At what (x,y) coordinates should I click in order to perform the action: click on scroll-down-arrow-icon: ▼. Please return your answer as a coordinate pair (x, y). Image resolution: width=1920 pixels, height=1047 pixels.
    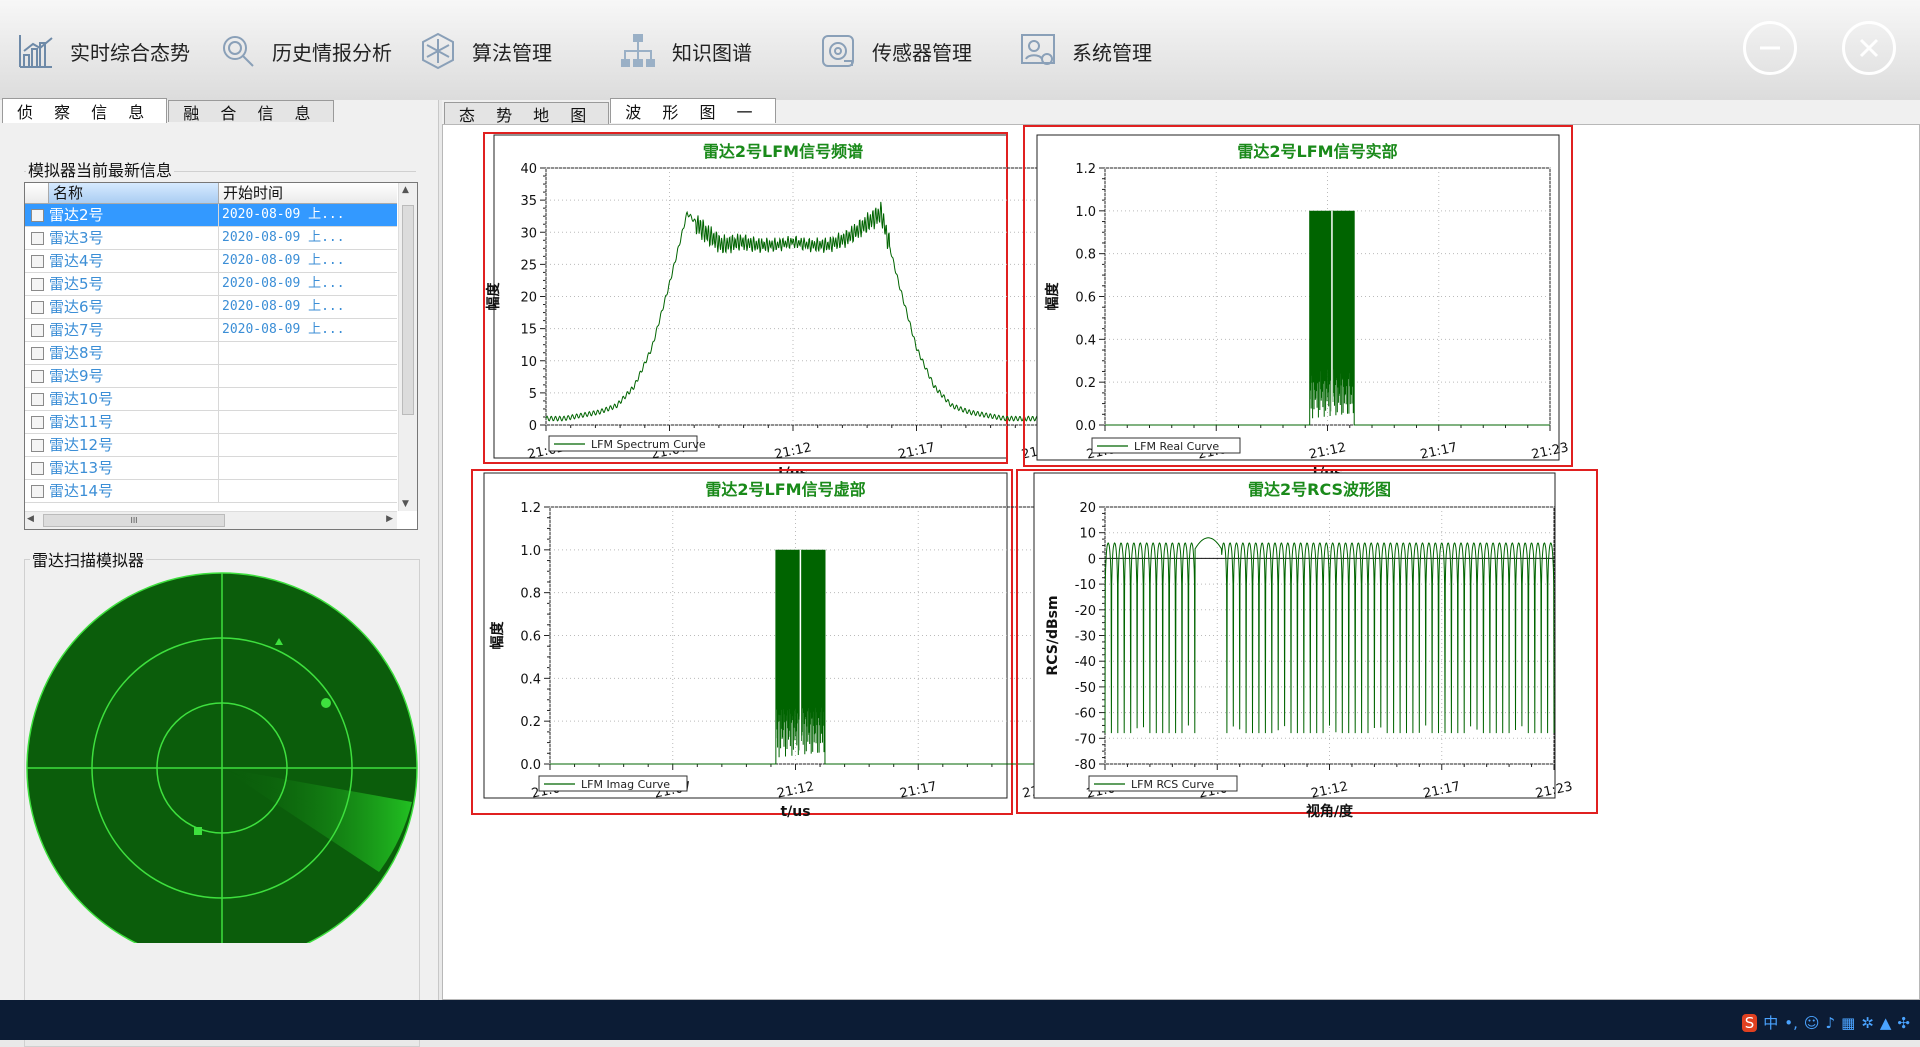
    Looking at the image, I should click on (405, 504).